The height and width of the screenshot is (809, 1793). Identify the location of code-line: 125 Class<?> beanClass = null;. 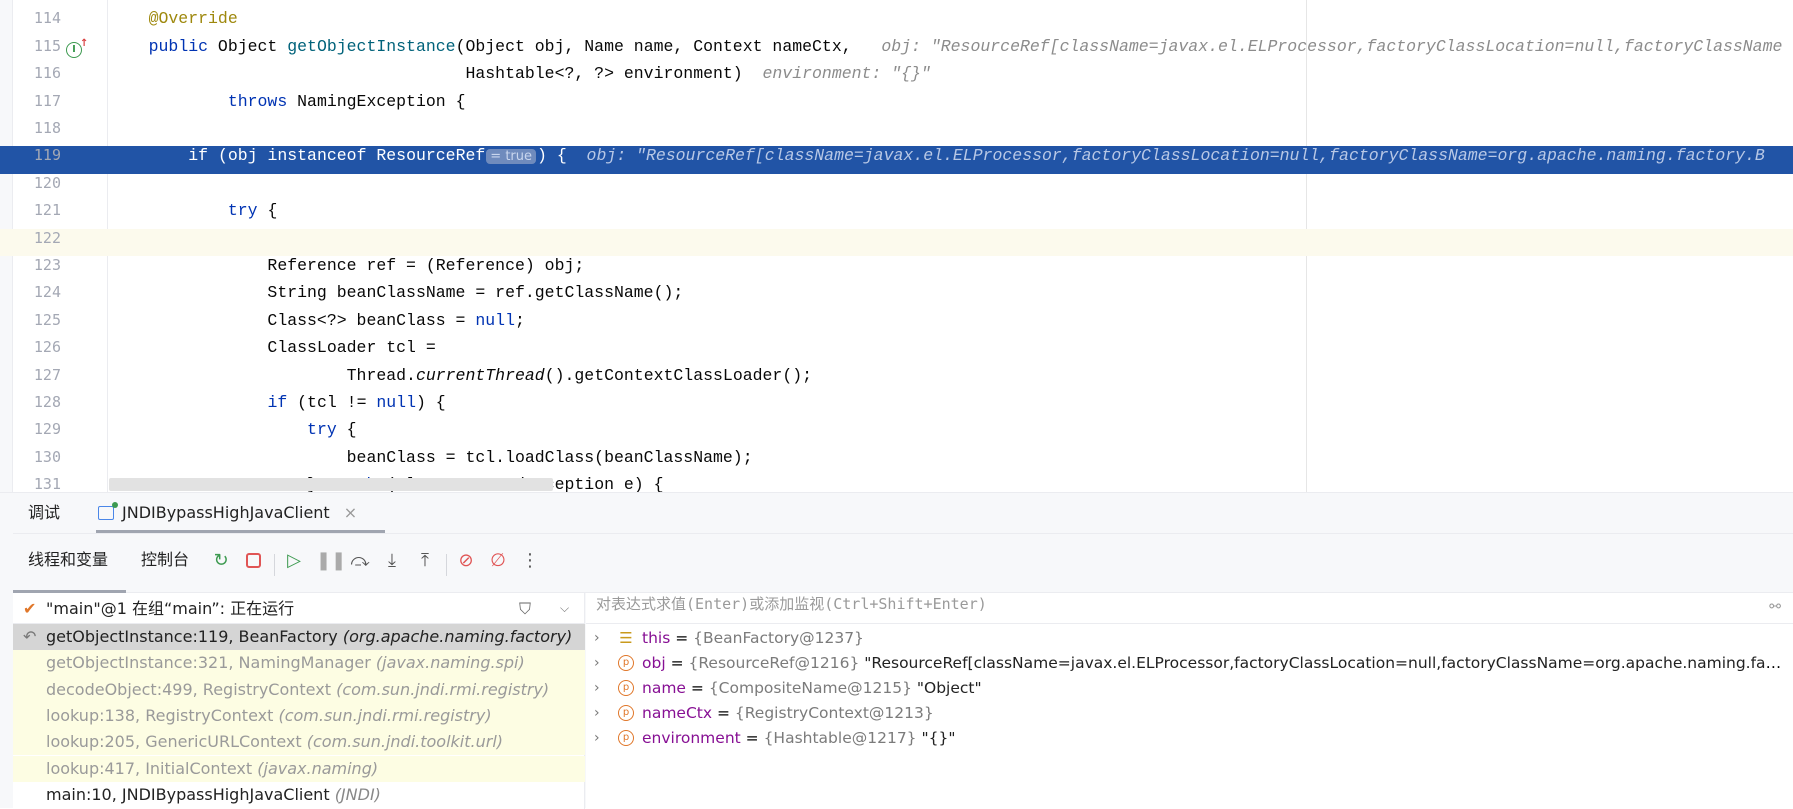
(896, 324).